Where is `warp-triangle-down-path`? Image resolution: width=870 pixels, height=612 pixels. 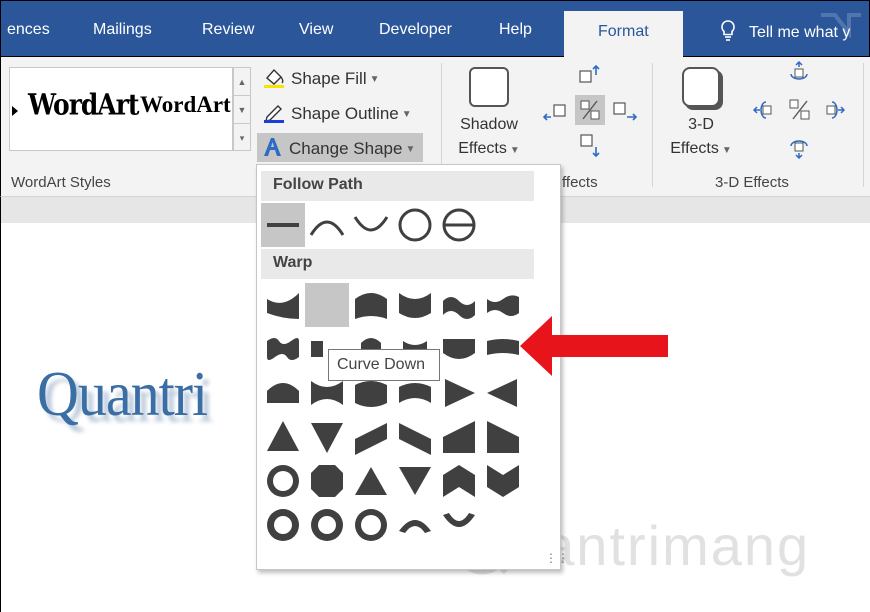
warp-triangle-down-path is located at coordinates (327, 438).